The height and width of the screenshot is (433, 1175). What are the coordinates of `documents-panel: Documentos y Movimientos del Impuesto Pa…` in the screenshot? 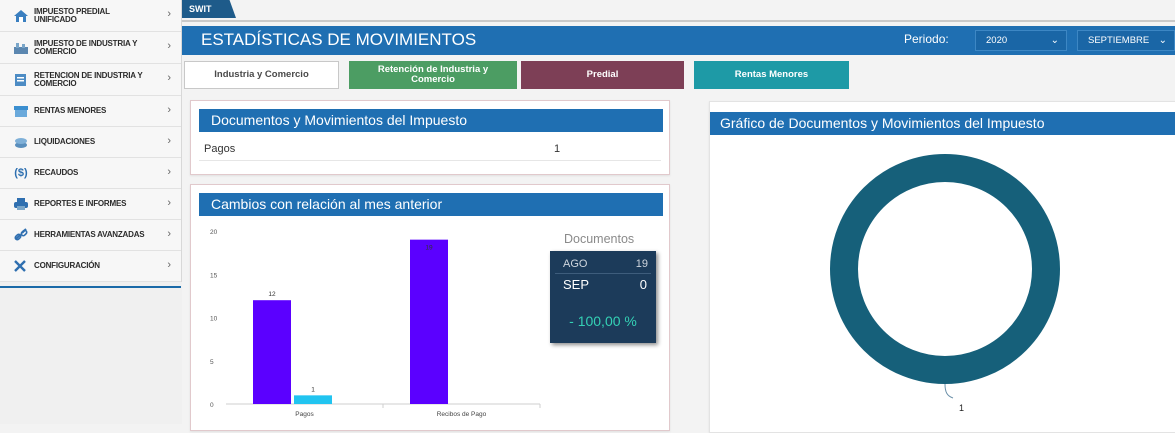 It's located at (430, 137).